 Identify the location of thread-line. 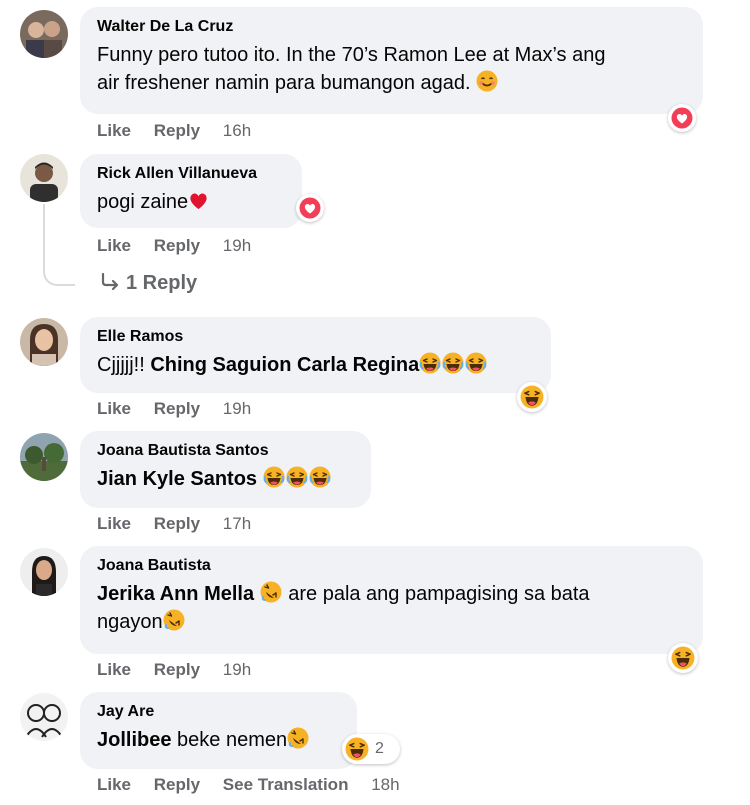
(59, 245).